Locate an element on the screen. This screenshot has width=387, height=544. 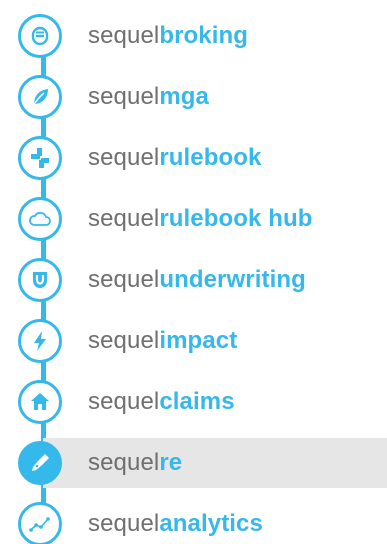
menu-item-broking: sequelbroking is located at coordinates (193, 35).